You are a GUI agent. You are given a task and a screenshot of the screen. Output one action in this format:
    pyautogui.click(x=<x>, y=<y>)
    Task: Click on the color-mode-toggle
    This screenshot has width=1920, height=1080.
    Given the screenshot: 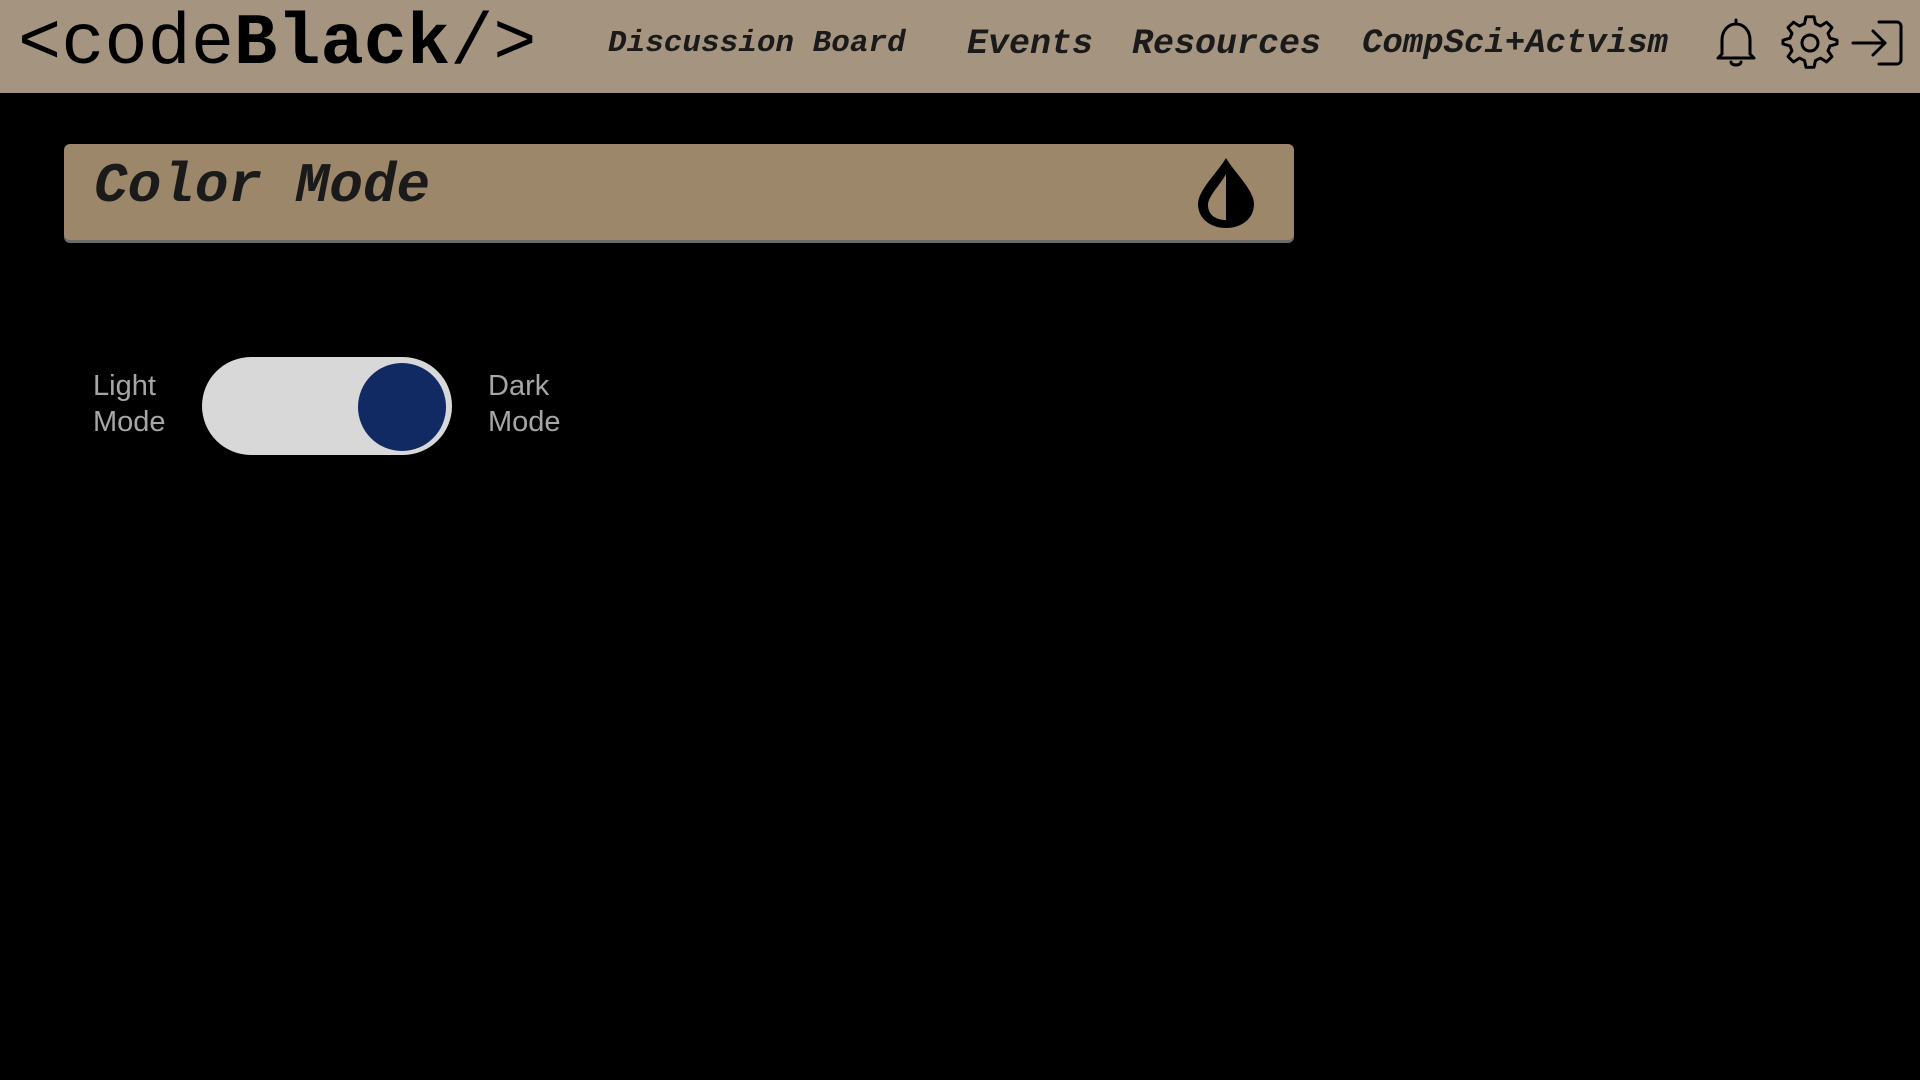 What is the action you would take?
    pyautogui.click(x=327, y=406)
    